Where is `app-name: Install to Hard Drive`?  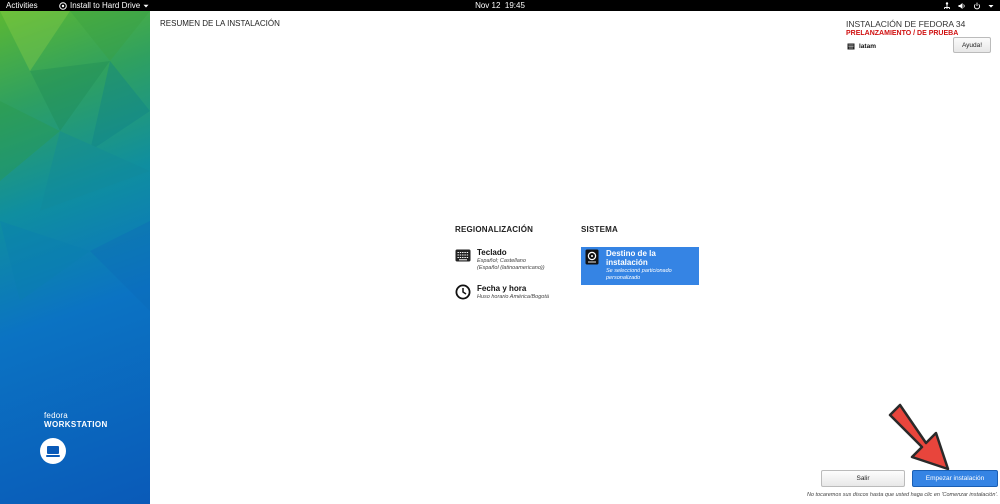
app-name: Install to Hard Drive is located at coordinates (105, 5).